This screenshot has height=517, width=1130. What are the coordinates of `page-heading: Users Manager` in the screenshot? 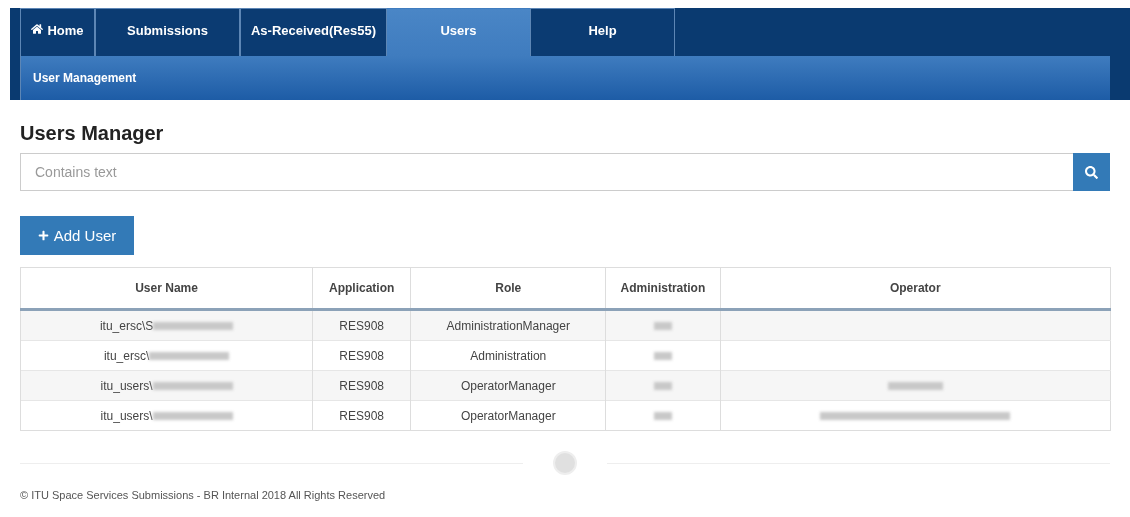 It's located at (92, 133).